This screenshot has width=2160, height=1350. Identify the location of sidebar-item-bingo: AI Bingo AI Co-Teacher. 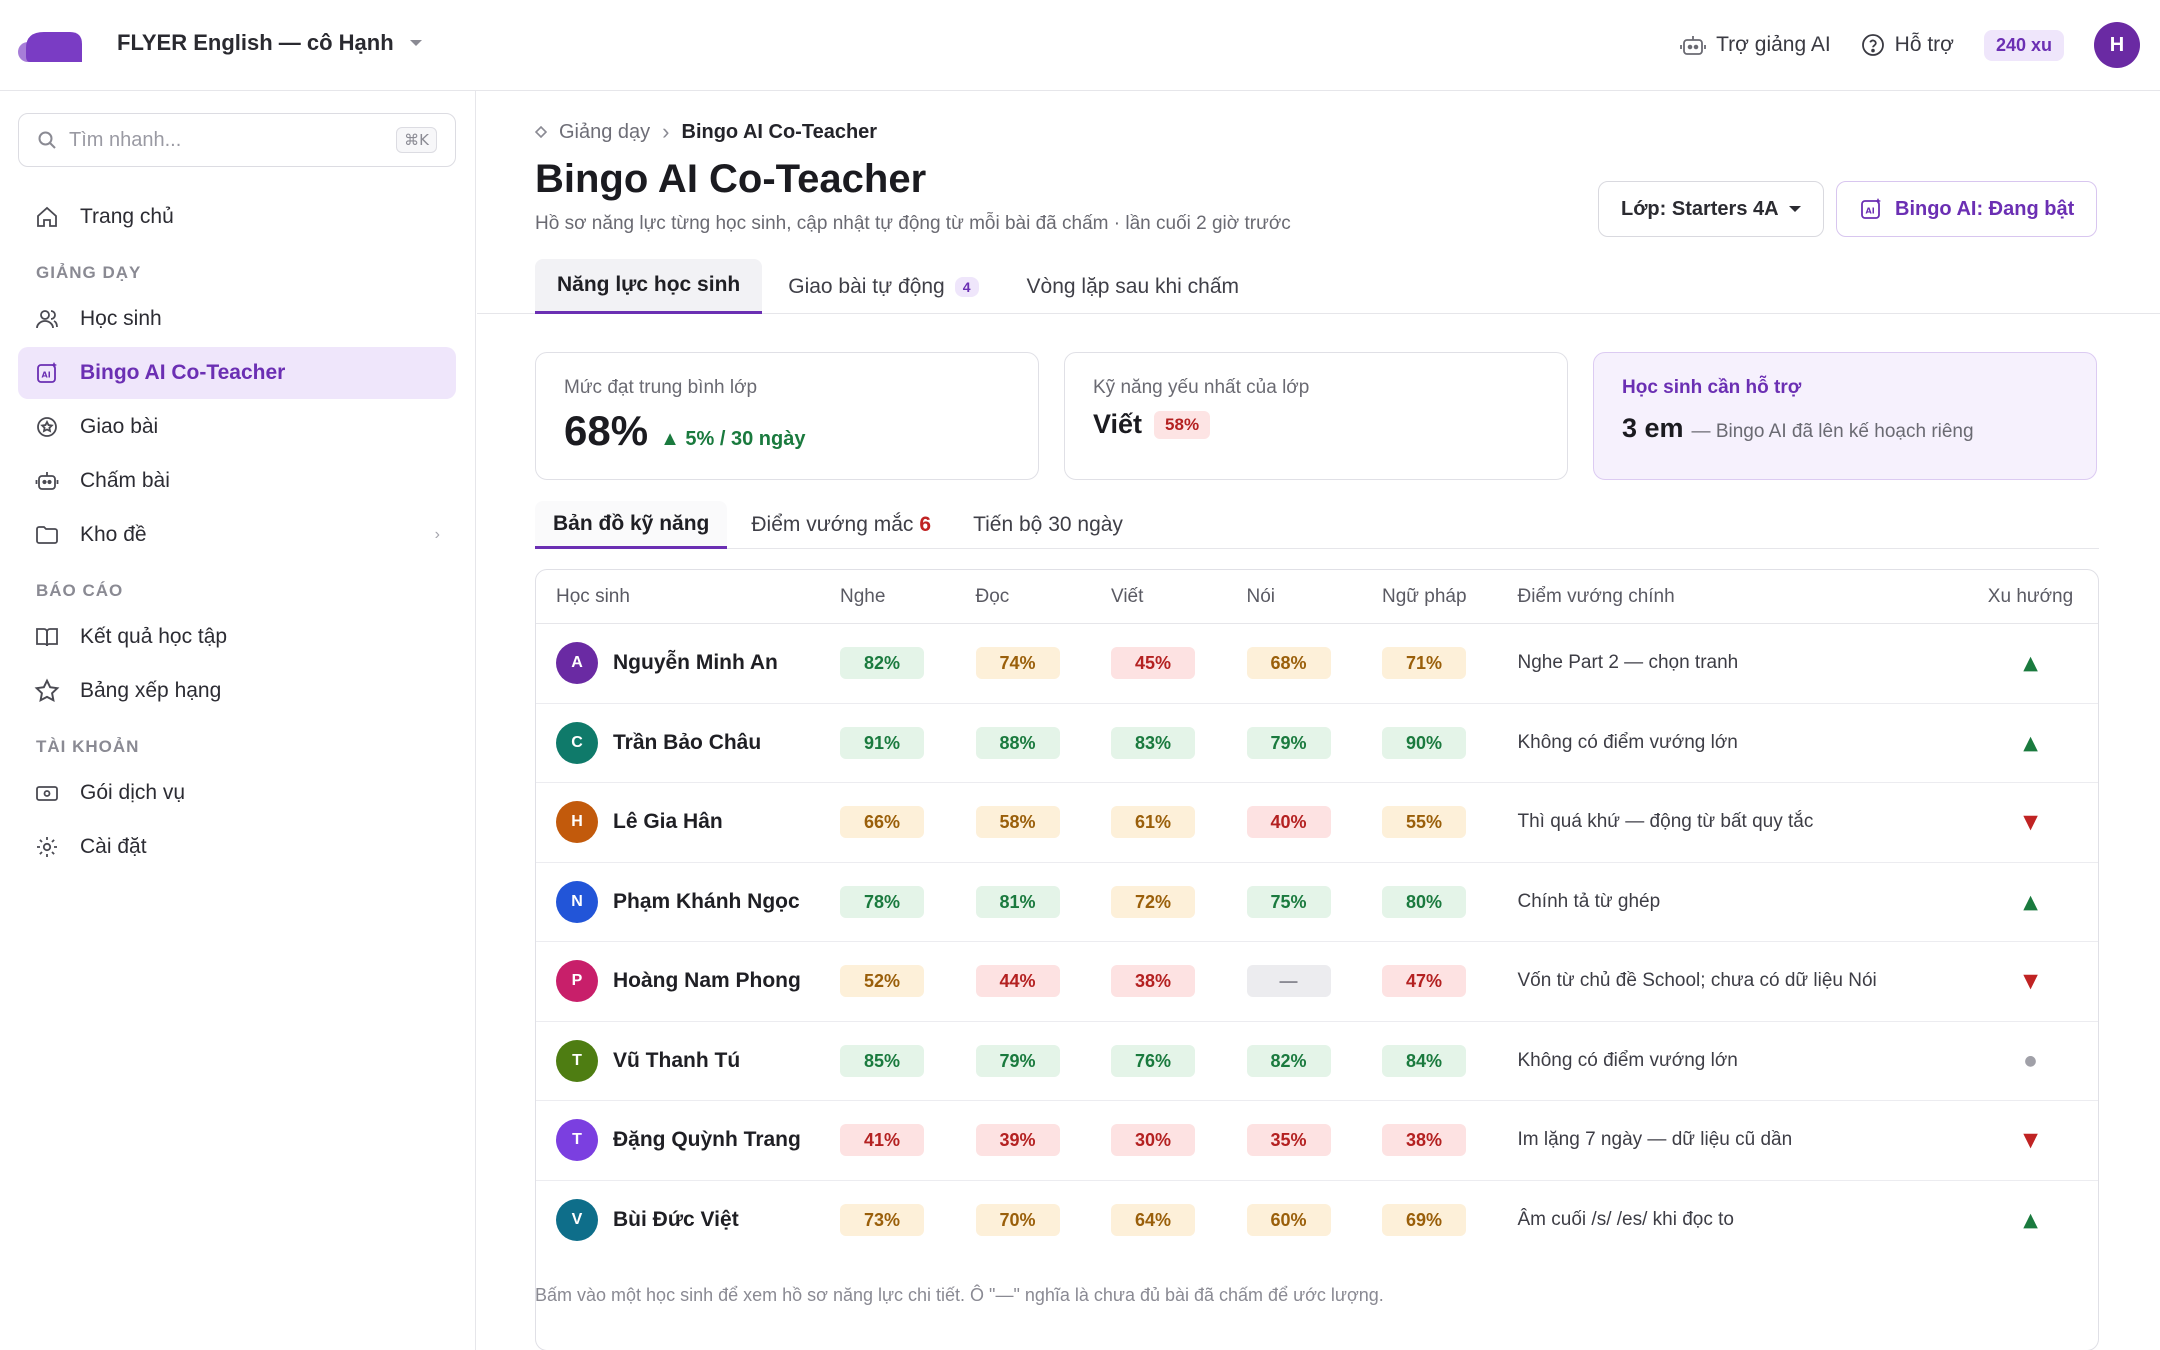
(237, 373).